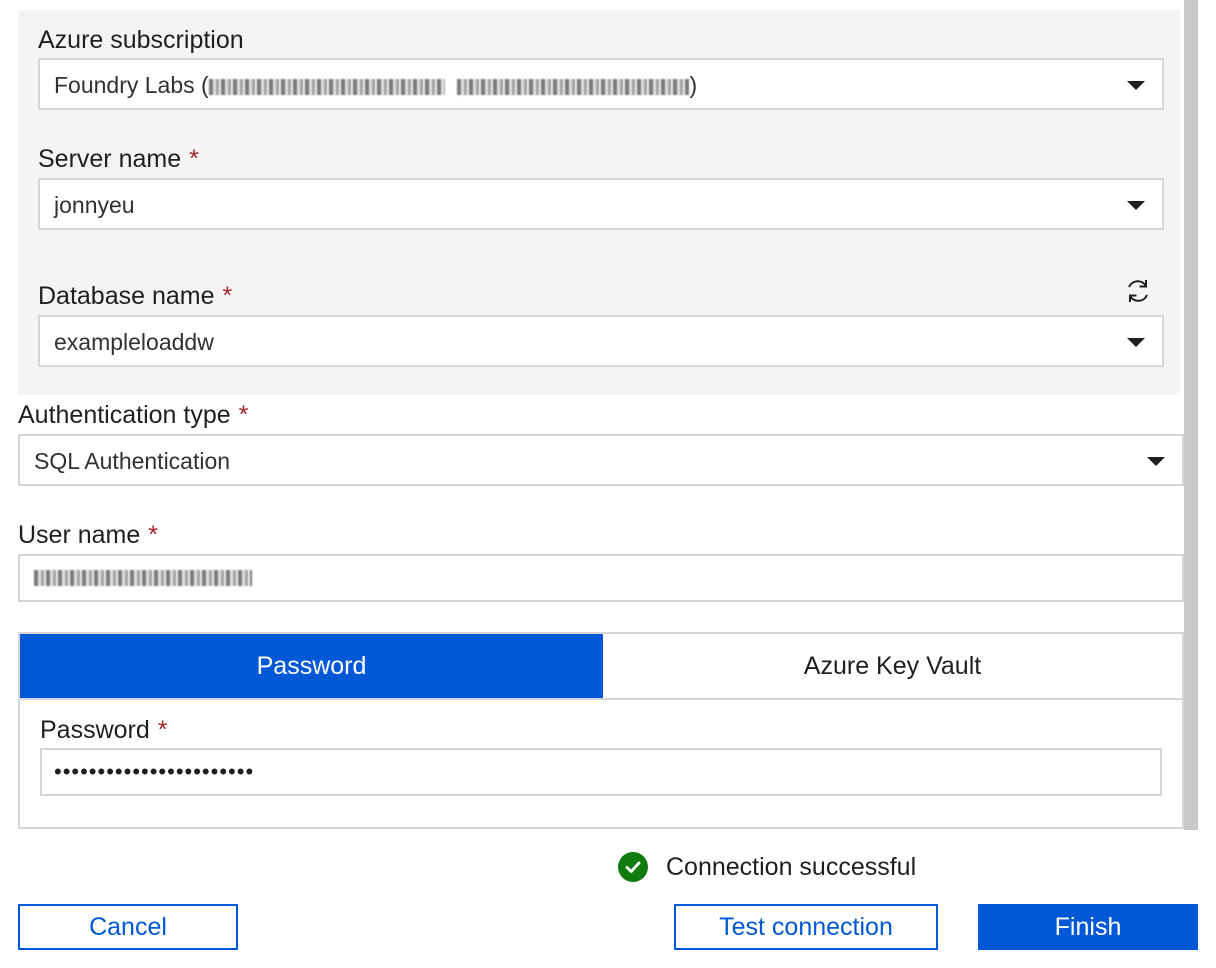  What do you see at coordinates (806, 927) in the screenshot?
I see `test-connection-button: Test connection` at bounding box center [806, 927].